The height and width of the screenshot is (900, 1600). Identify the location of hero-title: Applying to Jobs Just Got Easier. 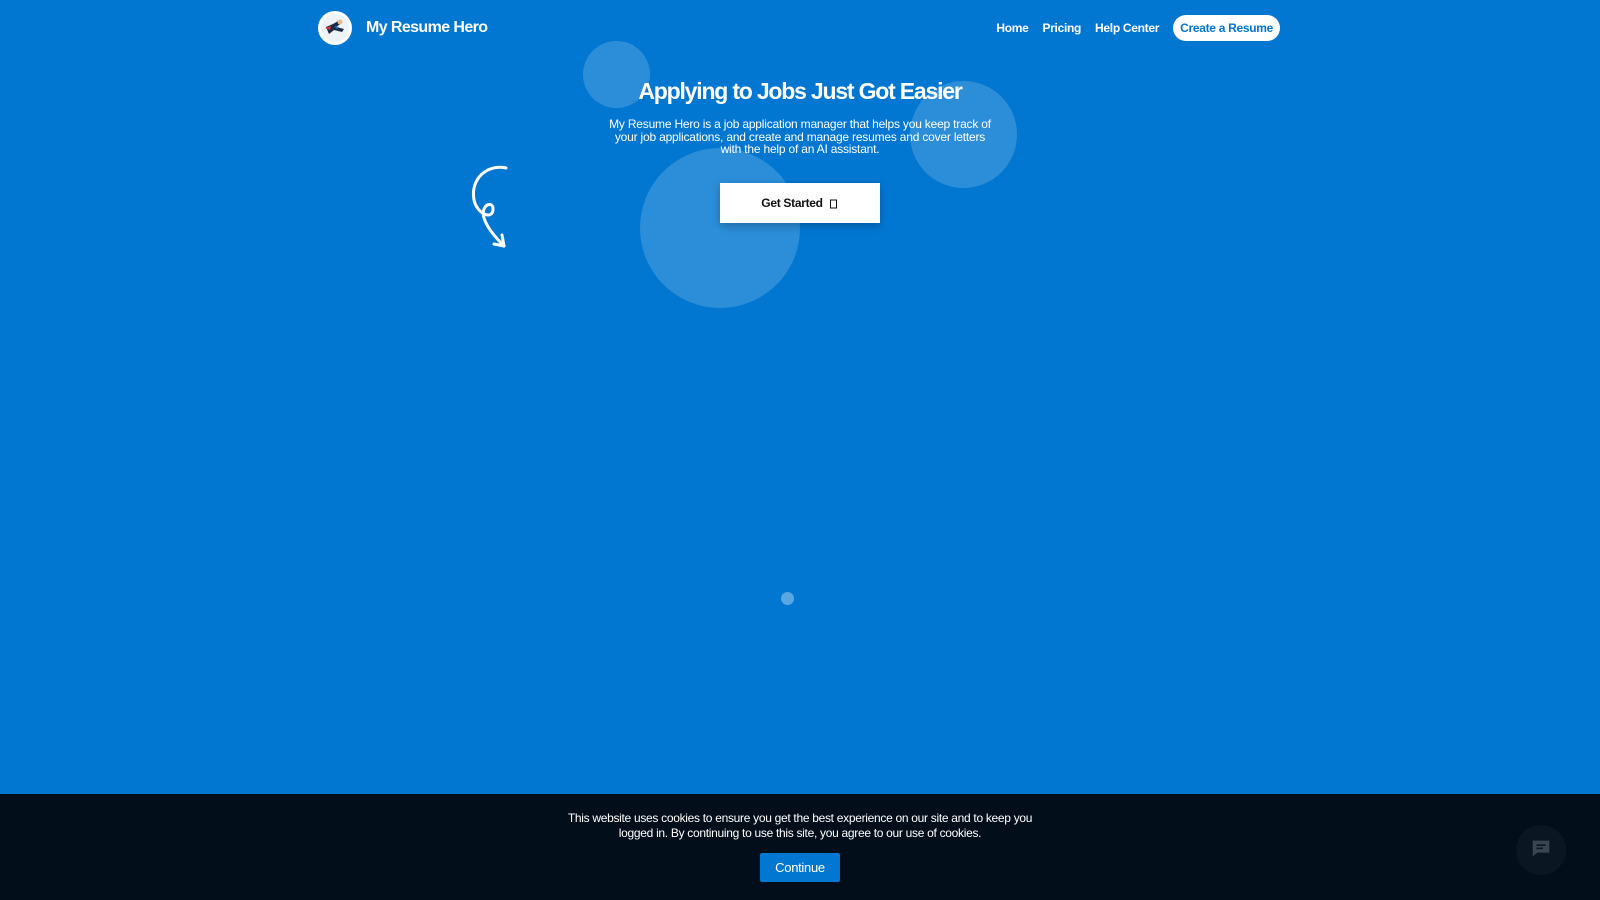
(800, 91).